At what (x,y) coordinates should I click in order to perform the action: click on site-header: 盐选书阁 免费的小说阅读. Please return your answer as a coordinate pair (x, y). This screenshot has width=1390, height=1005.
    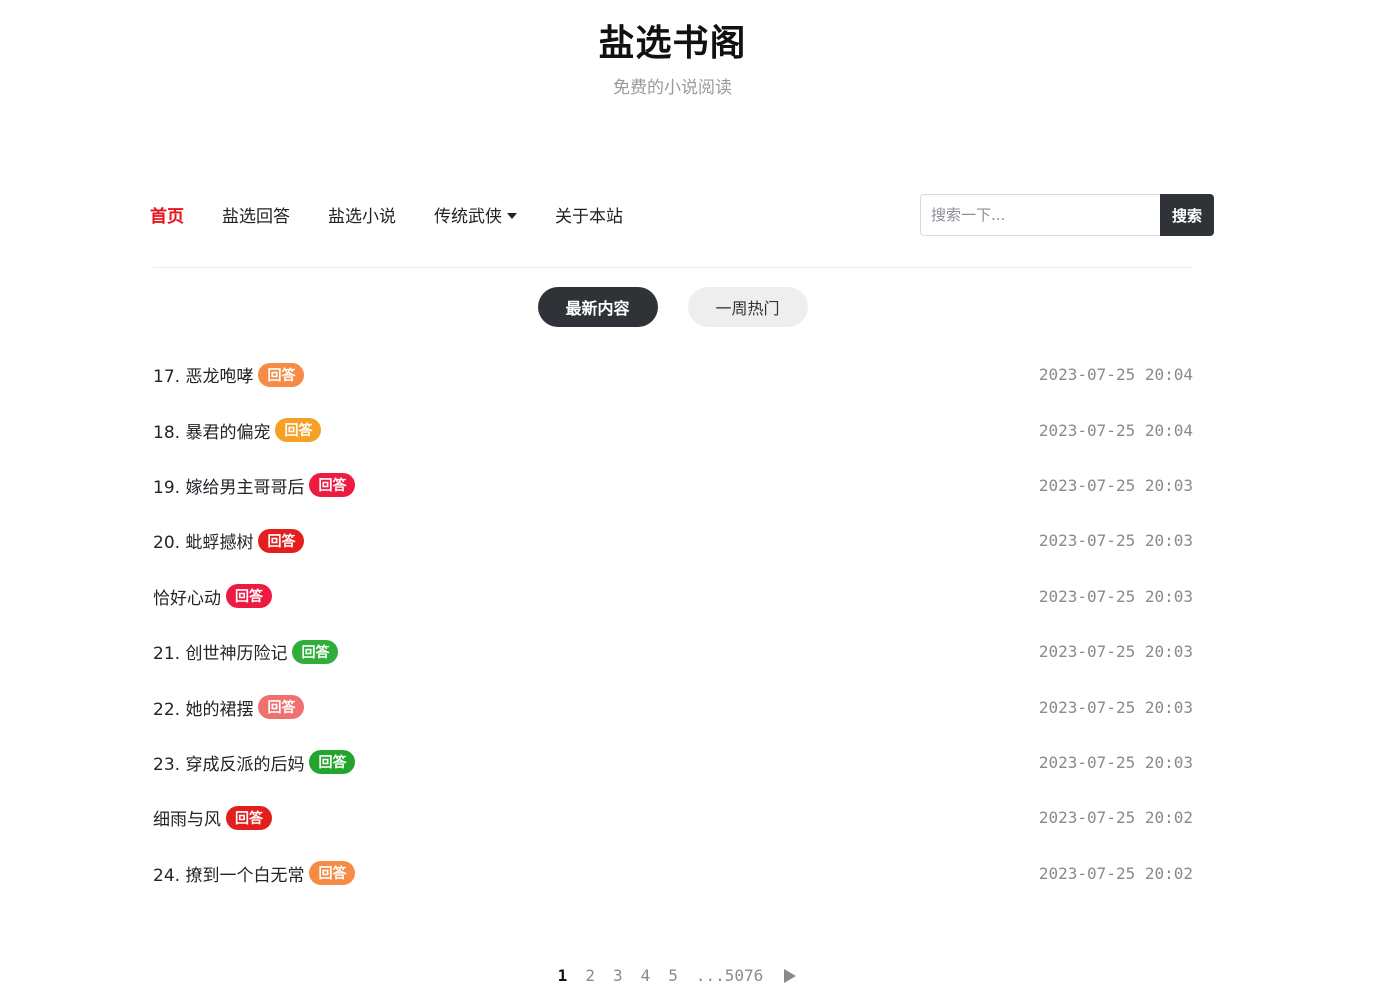
    Looking at the image, I should click on (672, 60).